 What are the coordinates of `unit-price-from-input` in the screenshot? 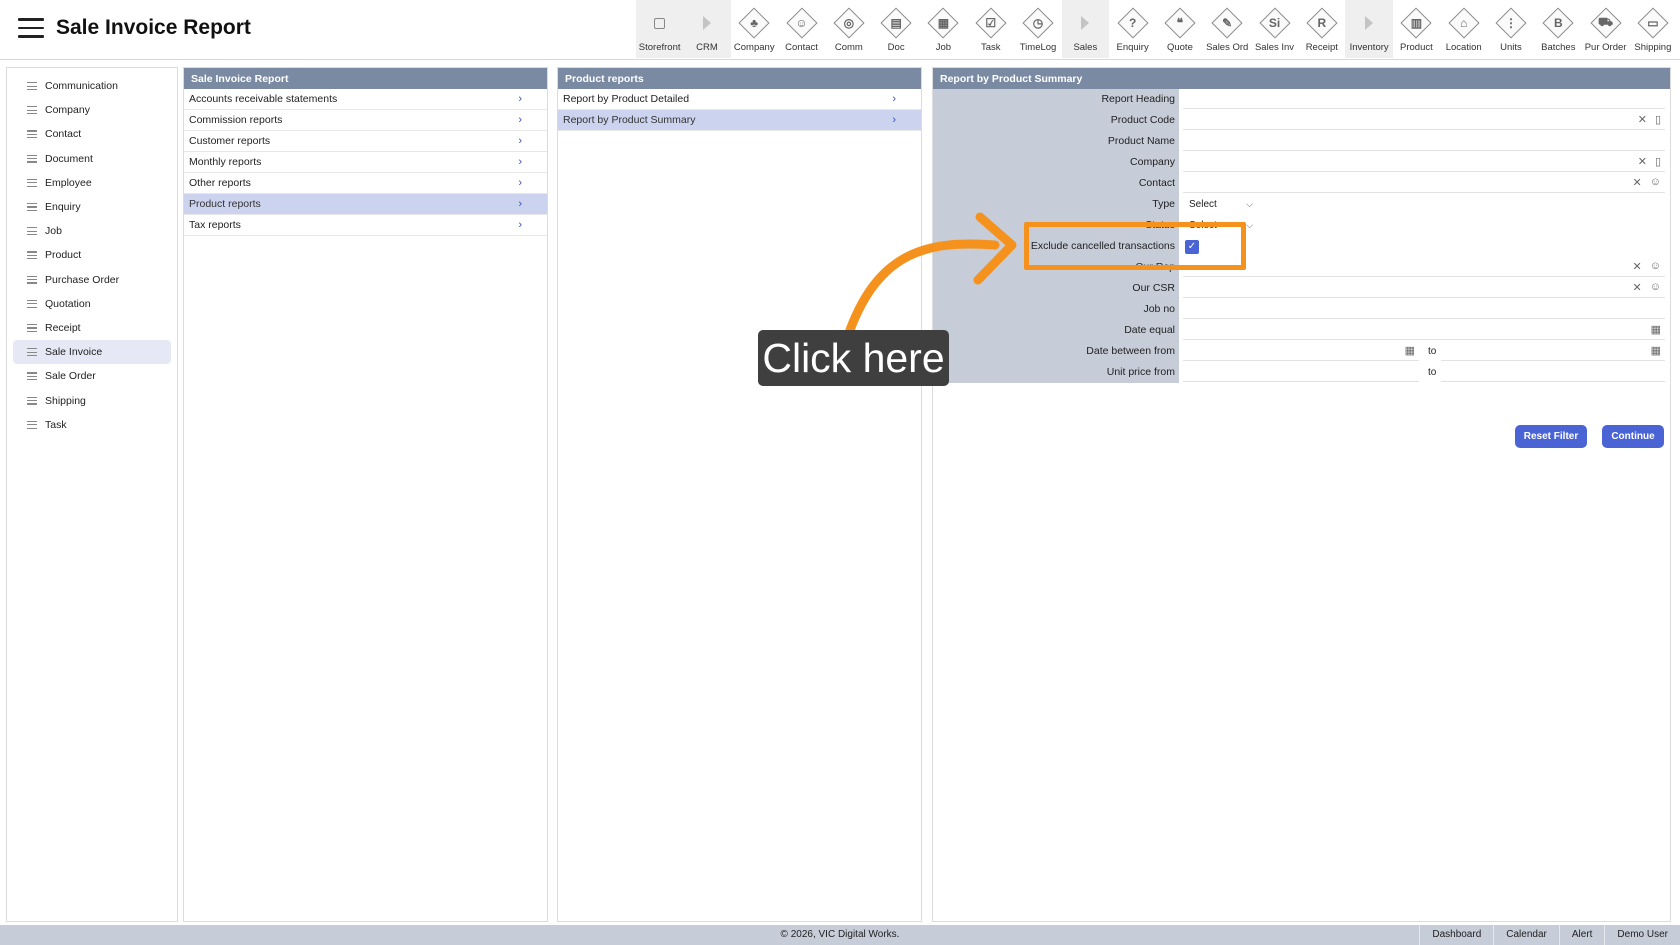 It's located at (1301, 373).